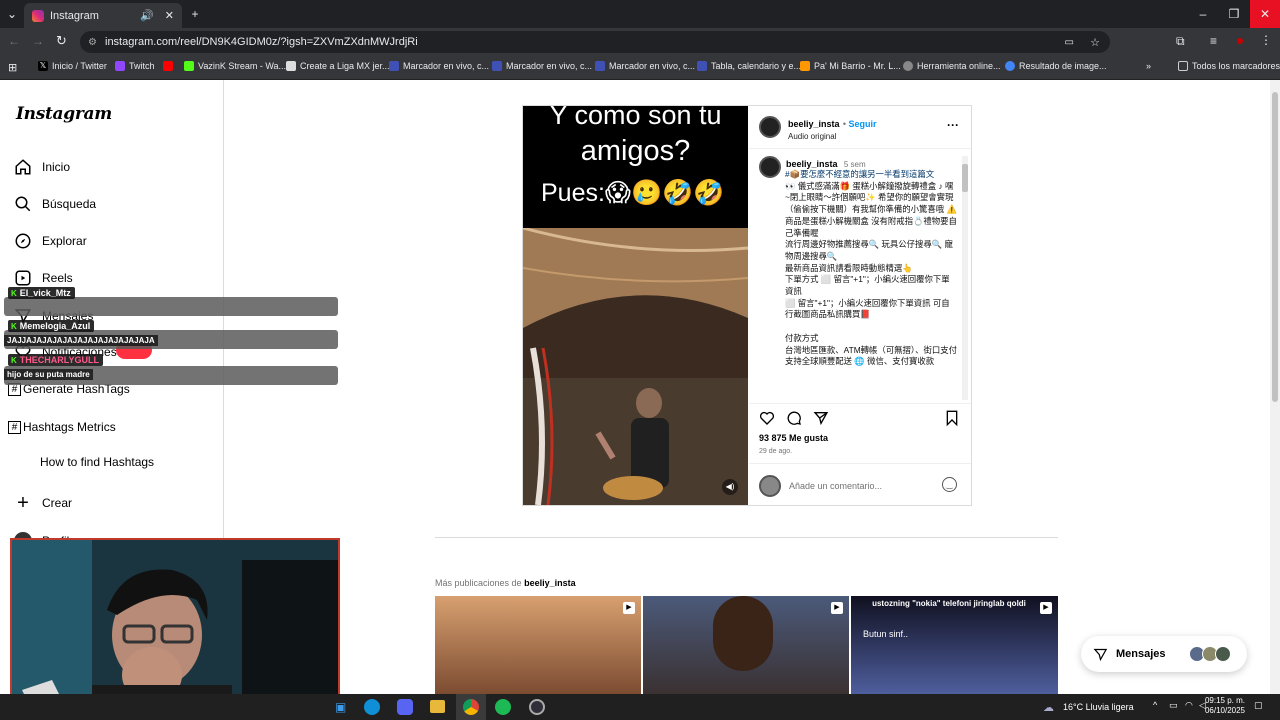 The width and height of the screenshot is (1280, 720). I want to click on chat-username: K Memelogia_Azul, so click(51, 326).